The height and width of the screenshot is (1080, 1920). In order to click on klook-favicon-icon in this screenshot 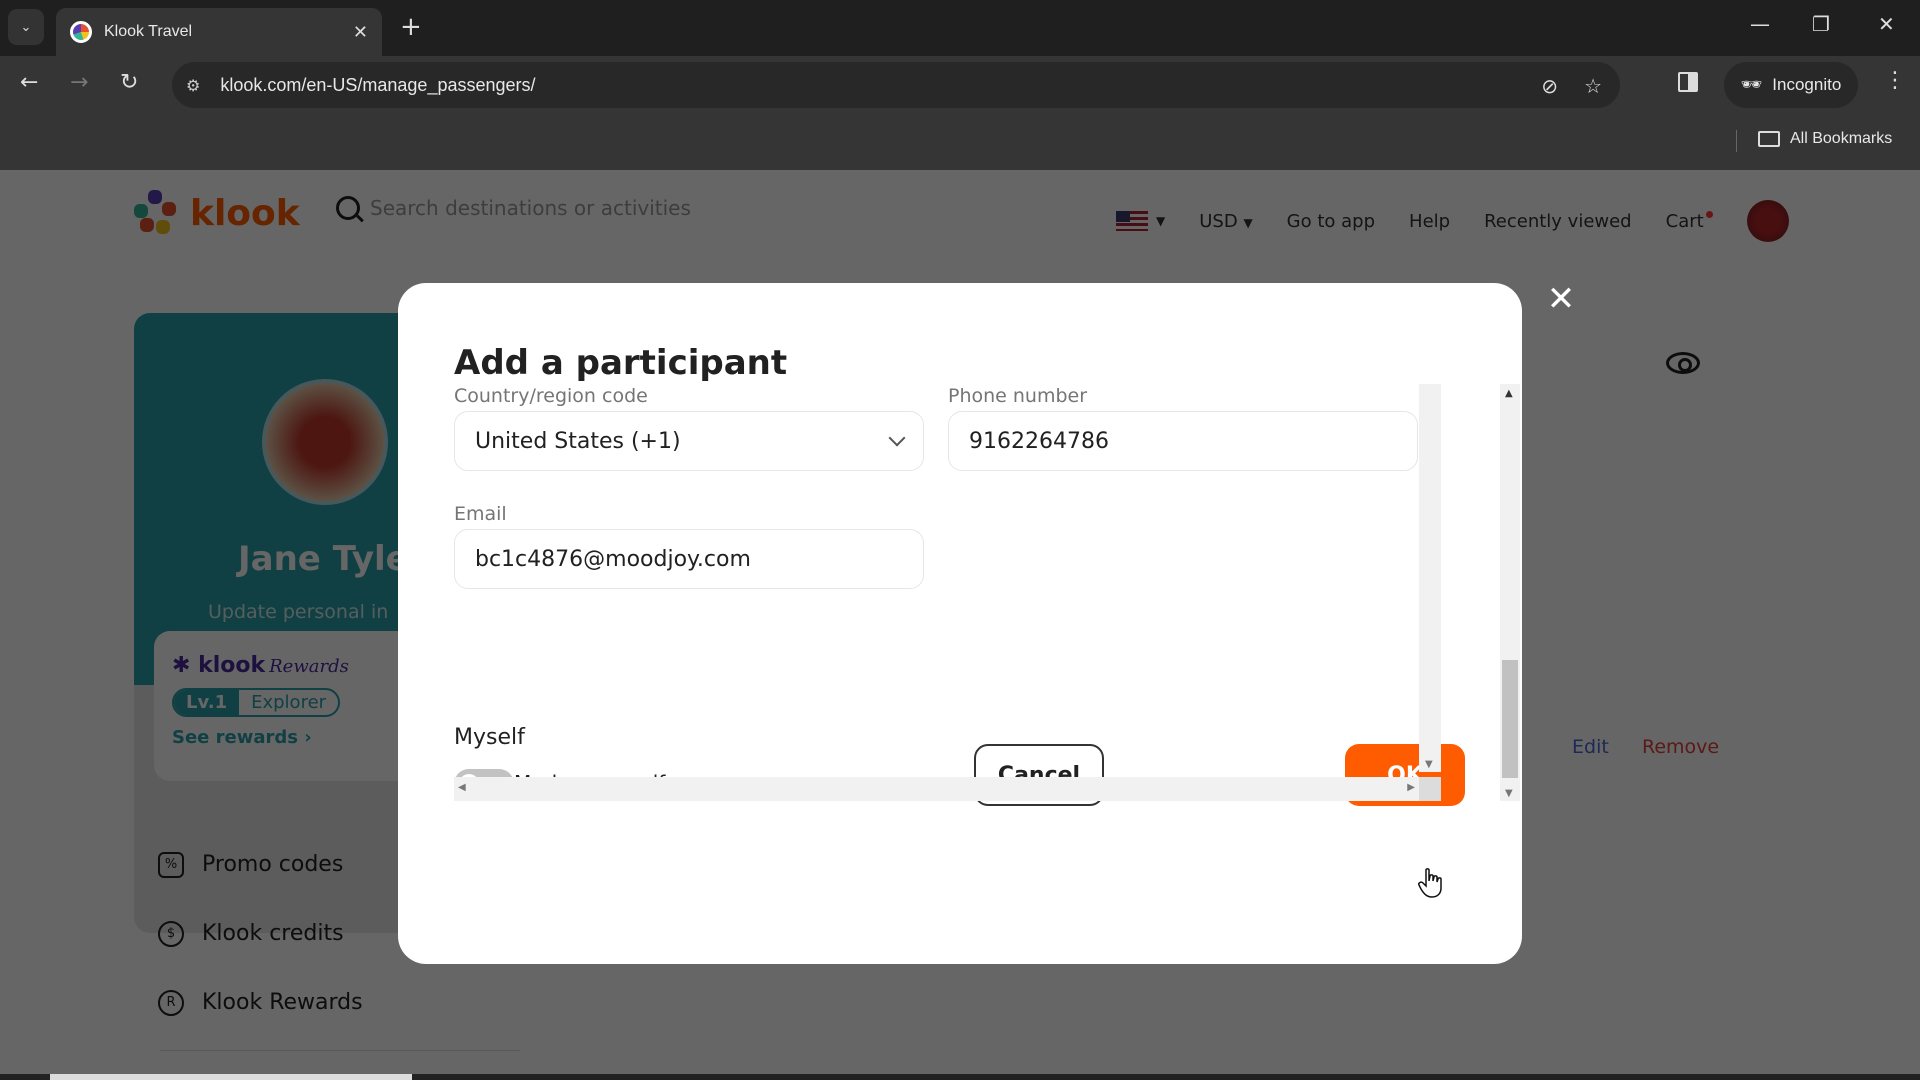, I will do `click(81, 32)`.